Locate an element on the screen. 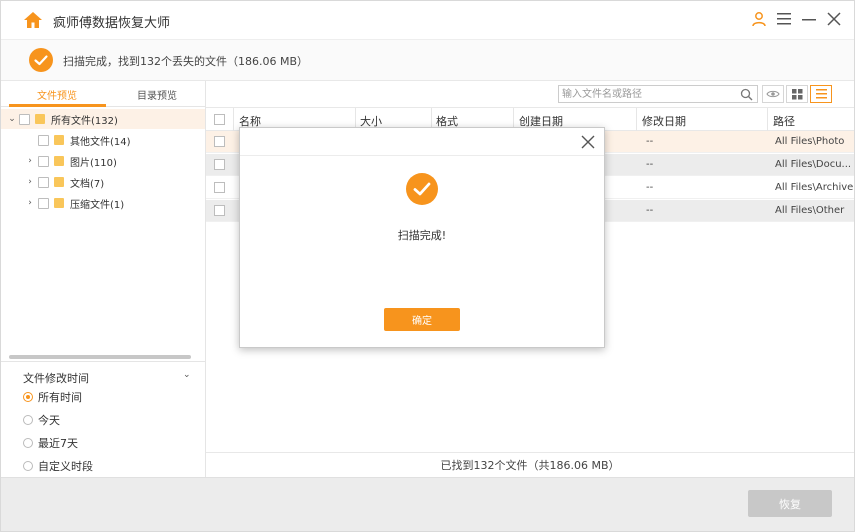 This screenshot has height=532, width=855. preview-view-button is located at coordinates (773, 94).